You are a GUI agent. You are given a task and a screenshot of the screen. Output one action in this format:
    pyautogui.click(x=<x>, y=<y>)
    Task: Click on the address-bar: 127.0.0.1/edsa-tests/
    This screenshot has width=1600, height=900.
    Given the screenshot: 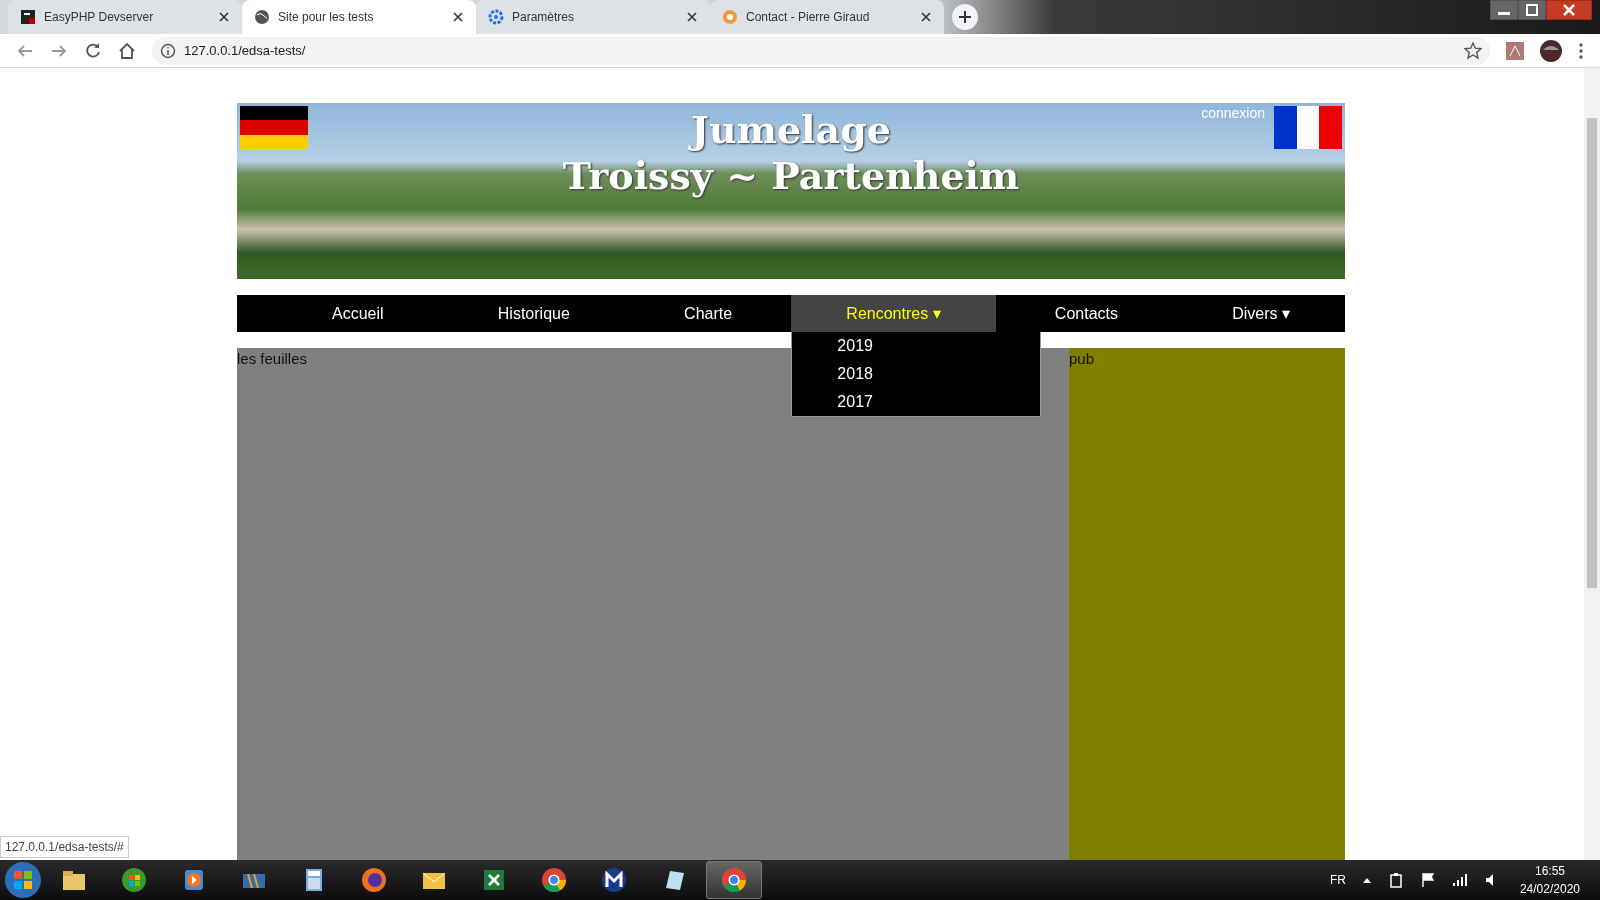 What is the action you would take?
    pyautogui.click(x=821, y=50)
    